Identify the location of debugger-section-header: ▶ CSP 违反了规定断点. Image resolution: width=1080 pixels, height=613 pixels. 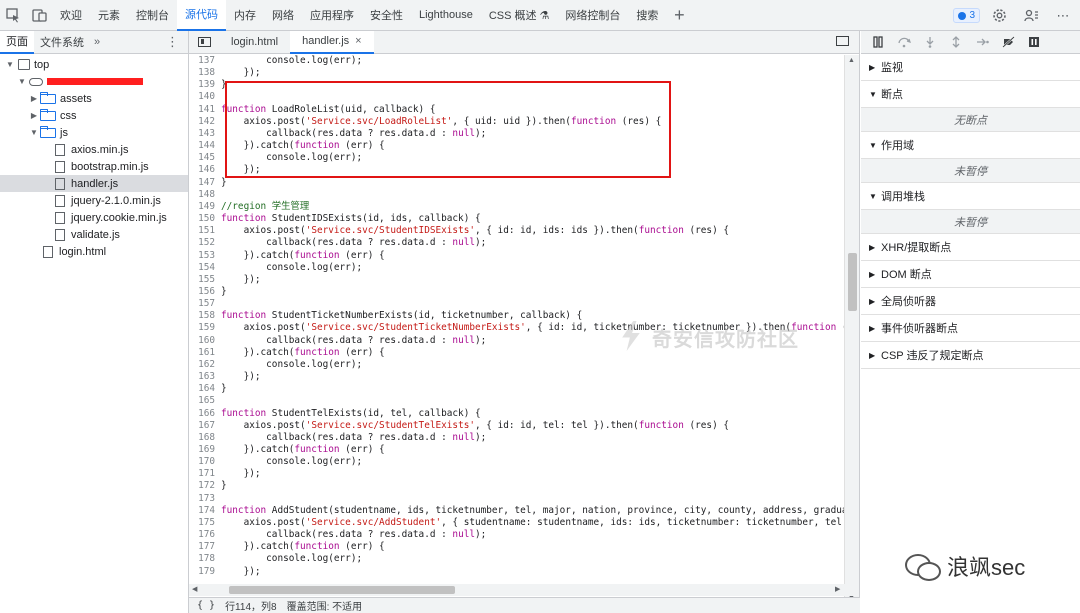
(970, 355).